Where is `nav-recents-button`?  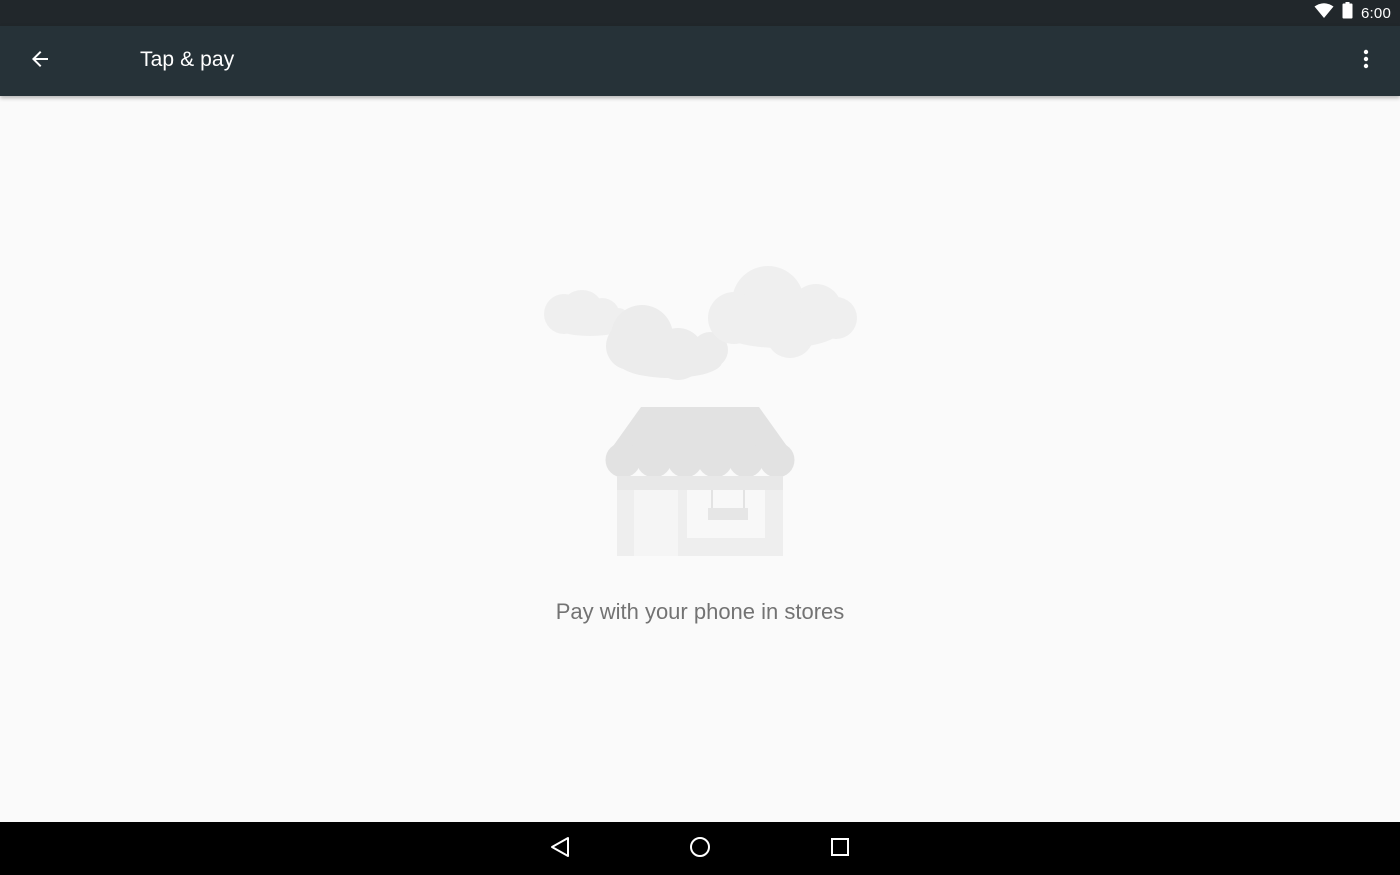
nav-recents-button is located at coordinates (840, 849).